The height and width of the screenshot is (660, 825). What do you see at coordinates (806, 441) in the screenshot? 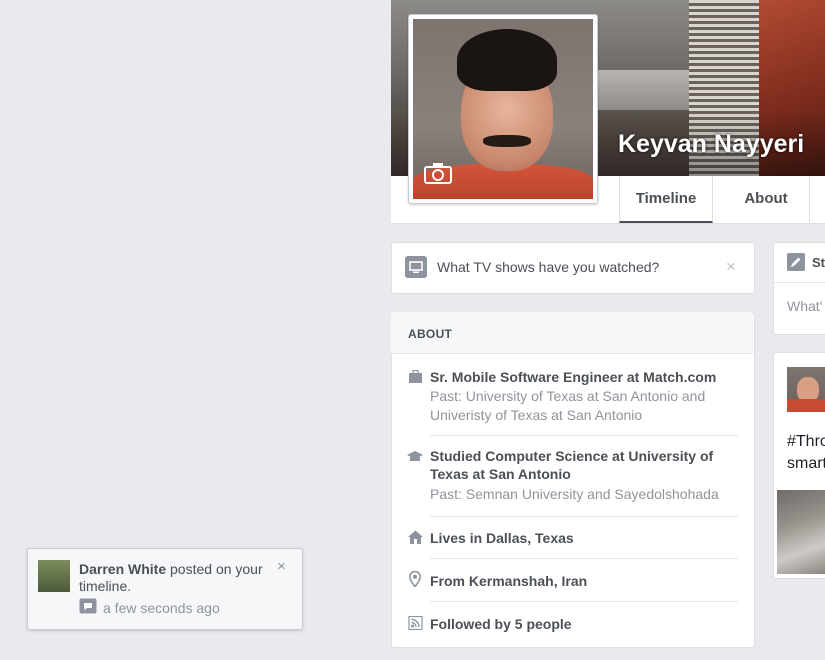
I see `post-text-line: #Thro` at bounding box center [806, 441].